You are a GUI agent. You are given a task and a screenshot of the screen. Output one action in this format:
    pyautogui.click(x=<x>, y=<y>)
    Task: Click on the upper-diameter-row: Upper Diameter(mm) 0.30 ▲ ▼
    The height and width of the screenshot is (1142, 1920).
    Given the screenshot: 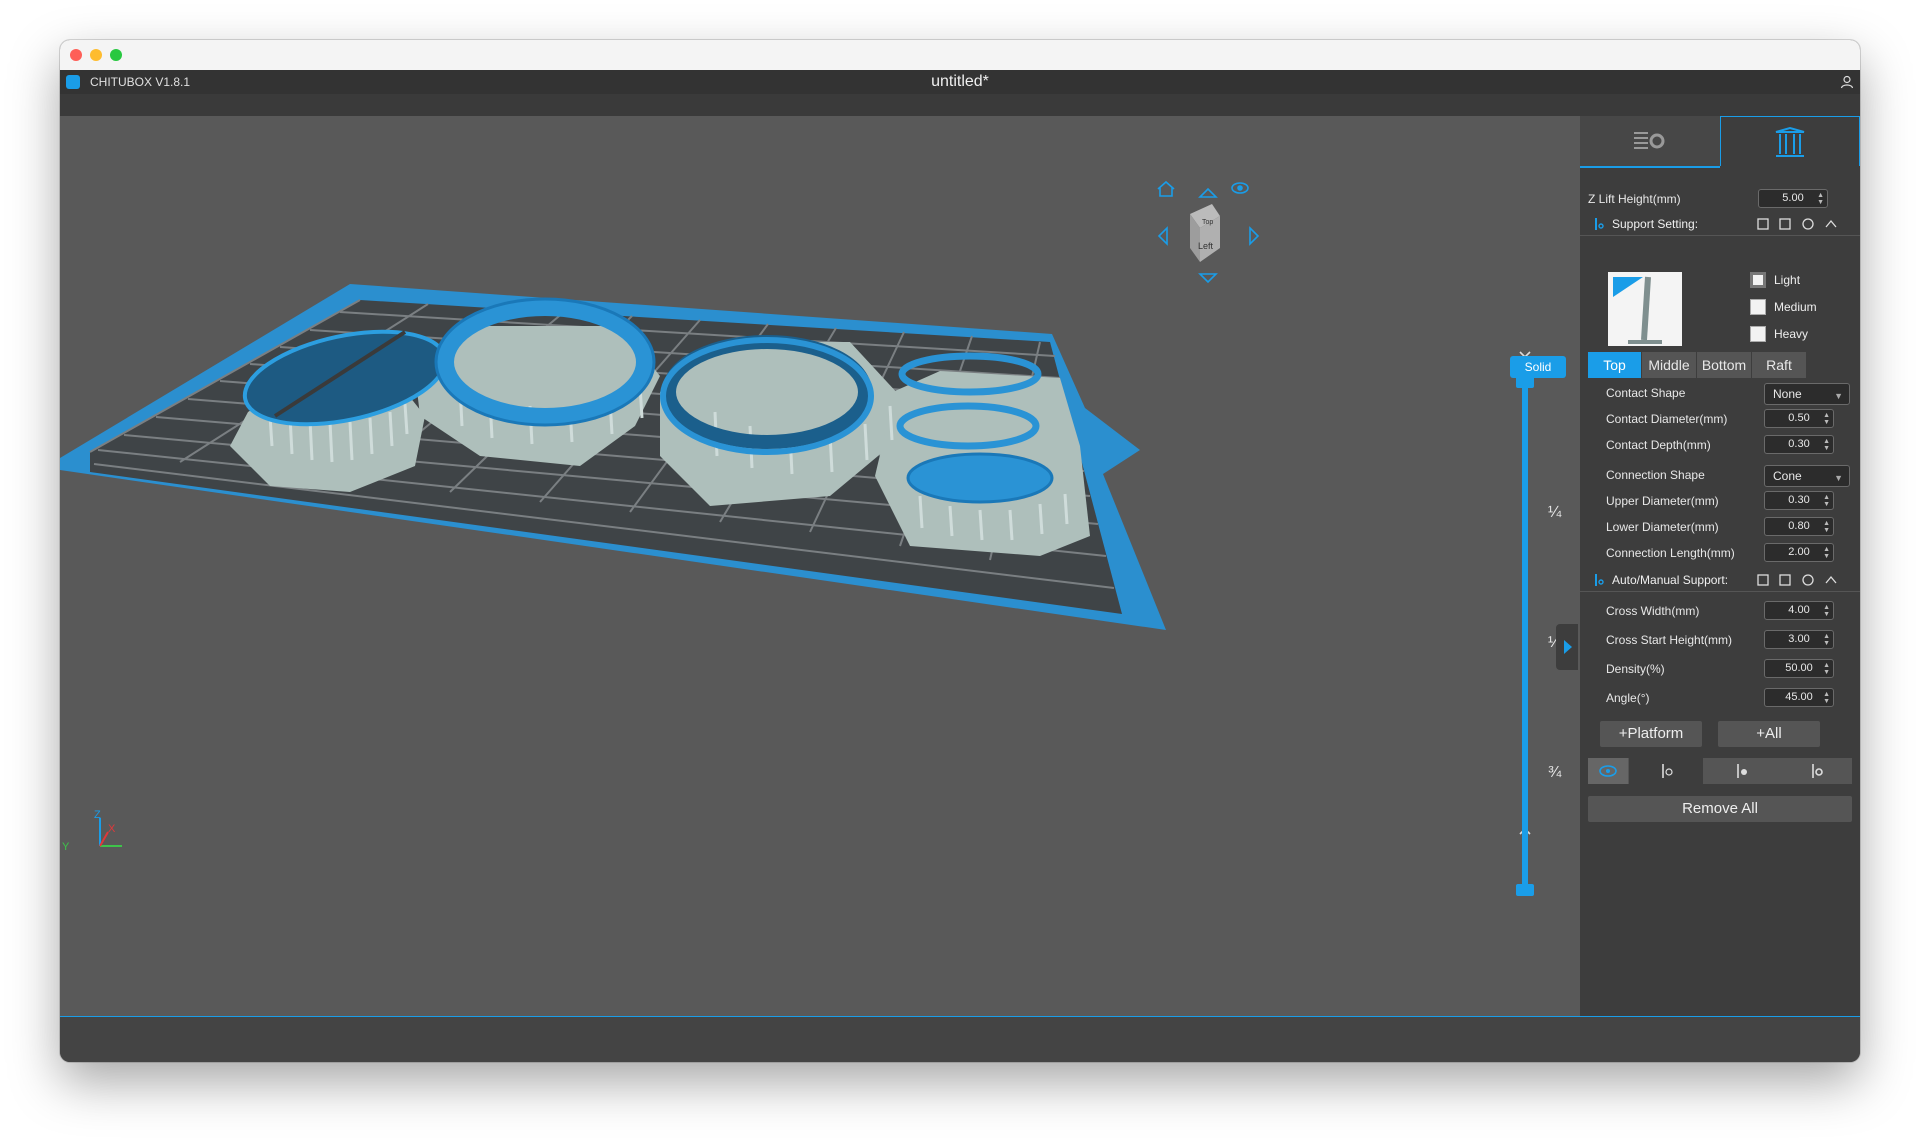 What is the action you would take?
    pyautogui.click(x=1720, y=501)
    